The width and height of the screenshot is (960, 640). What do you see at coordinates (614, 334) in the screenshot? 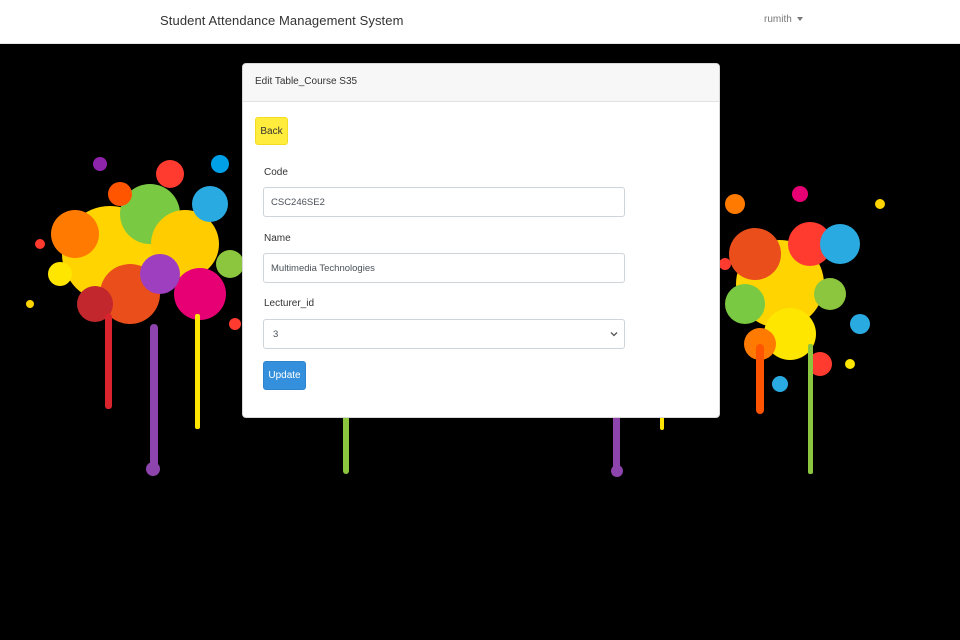
I see `select-chevron-icon` at bounding box center [614, 334].